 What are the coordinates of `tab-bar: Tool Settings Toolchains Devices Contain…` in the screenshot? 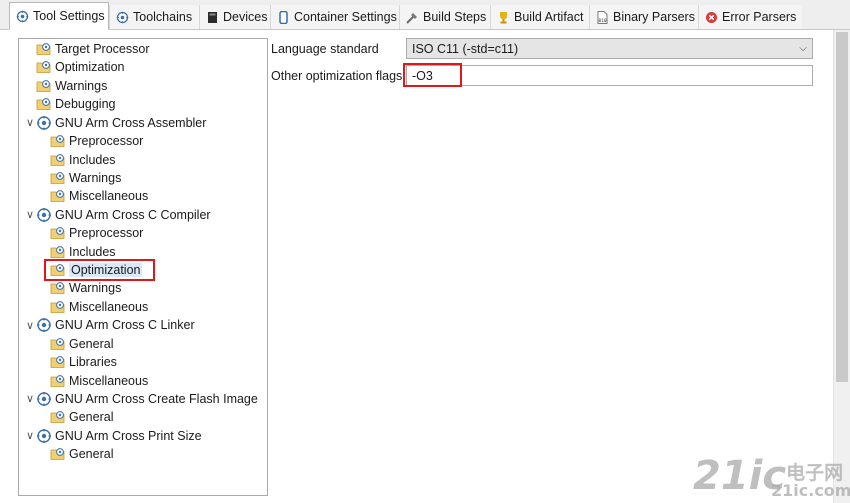 It's located at (425, 15).